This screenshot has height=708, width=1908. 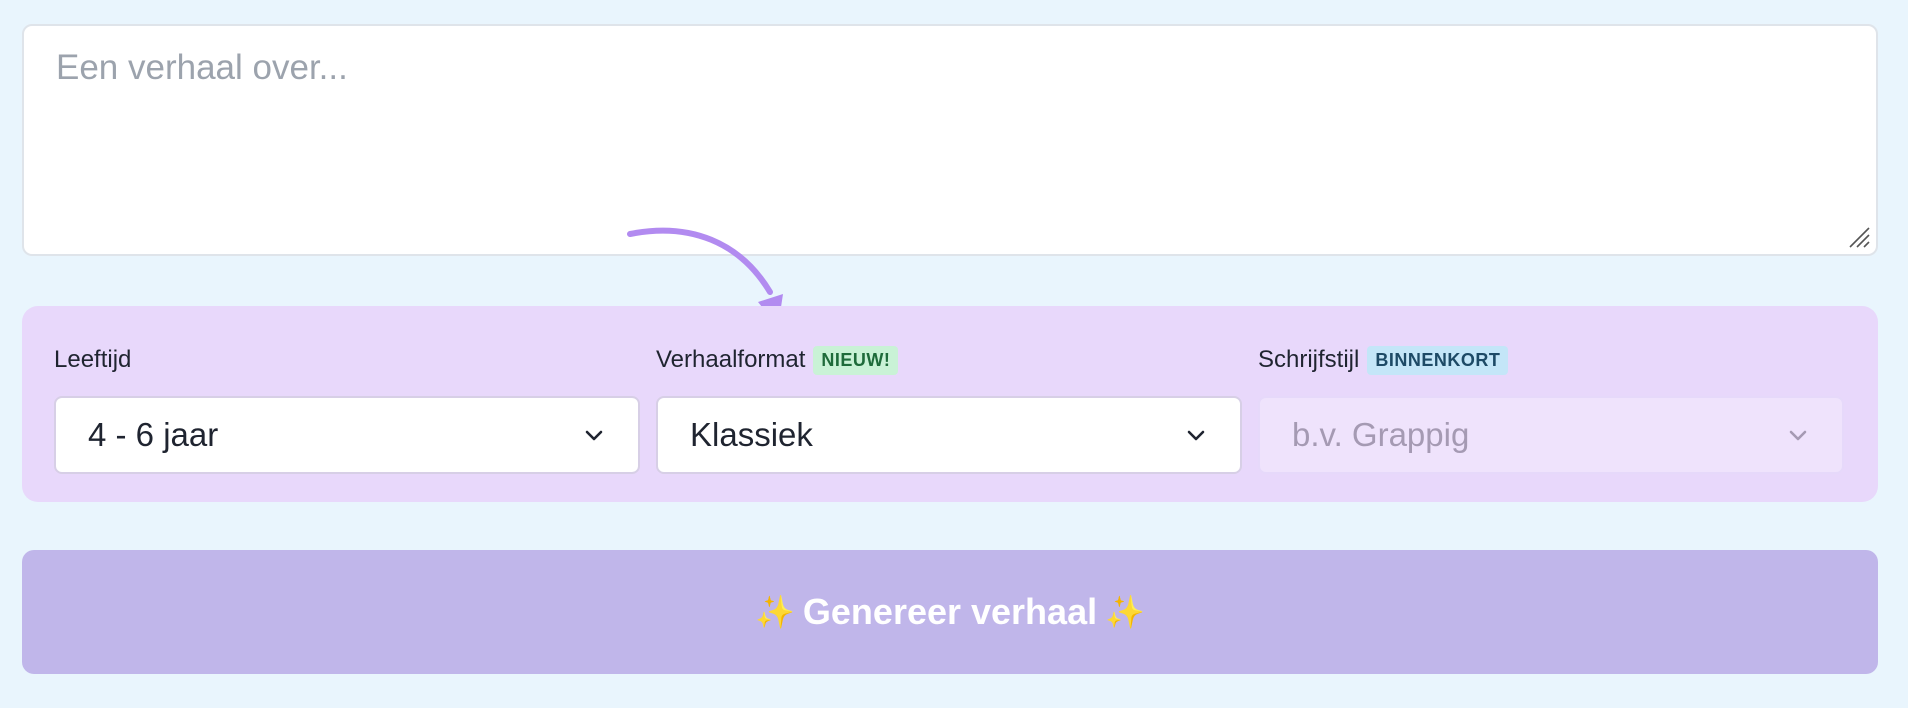 What do you see at coordinates (93, 359) in the screenshot?
I see `age-label: Leeftijd` at bounding box center [93, 359].